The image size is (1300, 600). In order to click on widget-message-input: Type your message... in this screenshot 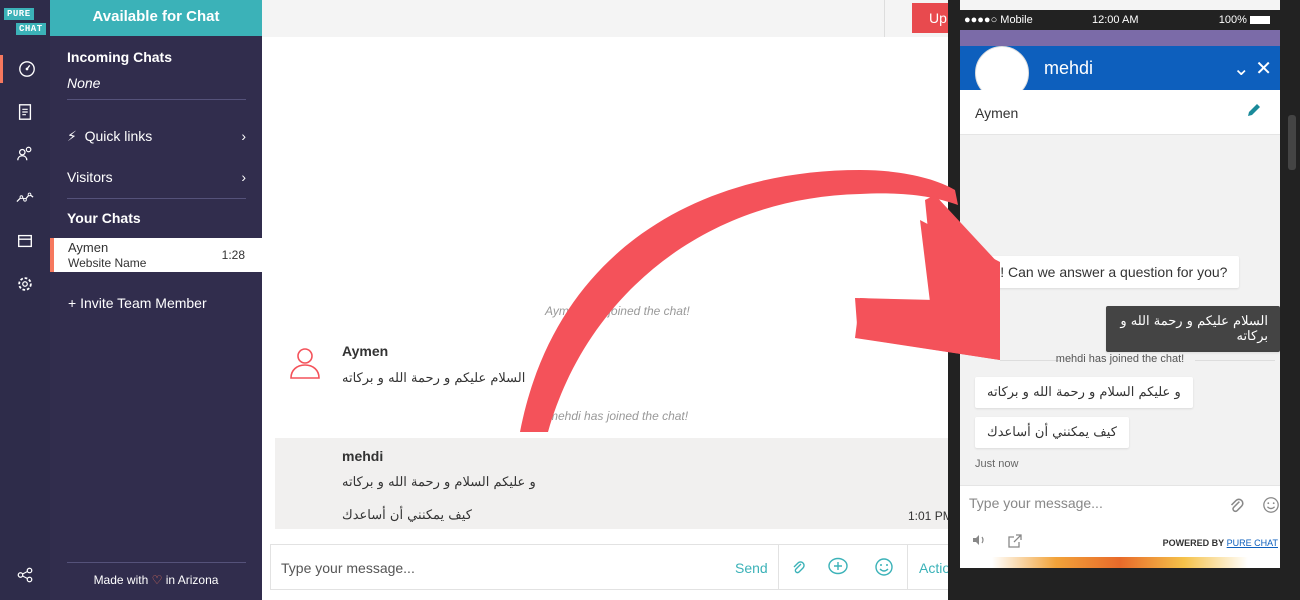, I will do `click(1036, 503)`.